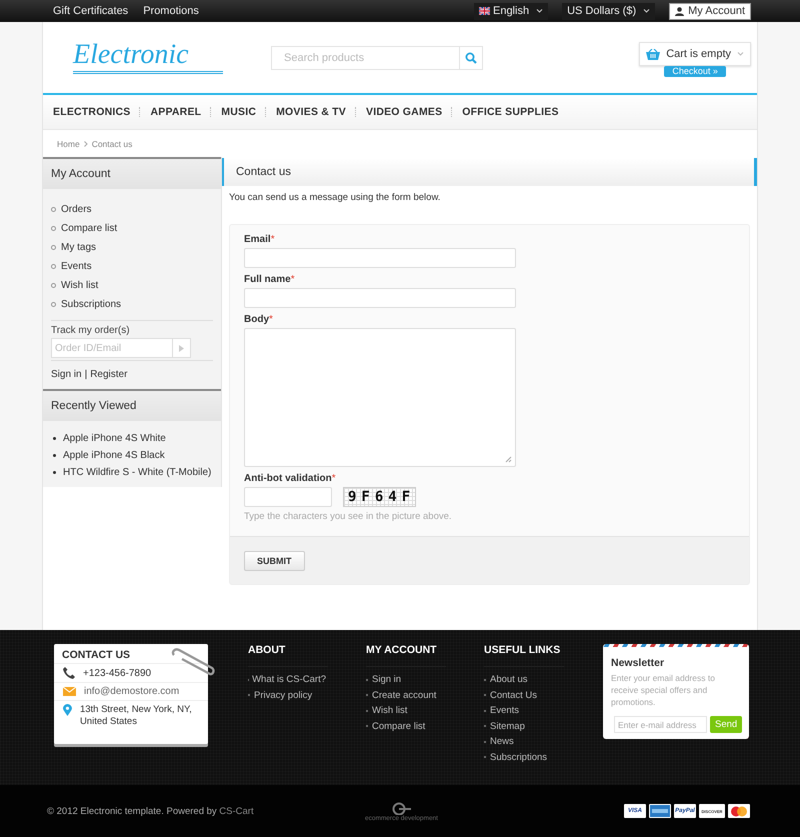 The height and width of the screenshot is (837, 800). What do you see at coordinates (288, 497) in the screenshot?
I see `captcha-field` at bounding box center [288, 497].